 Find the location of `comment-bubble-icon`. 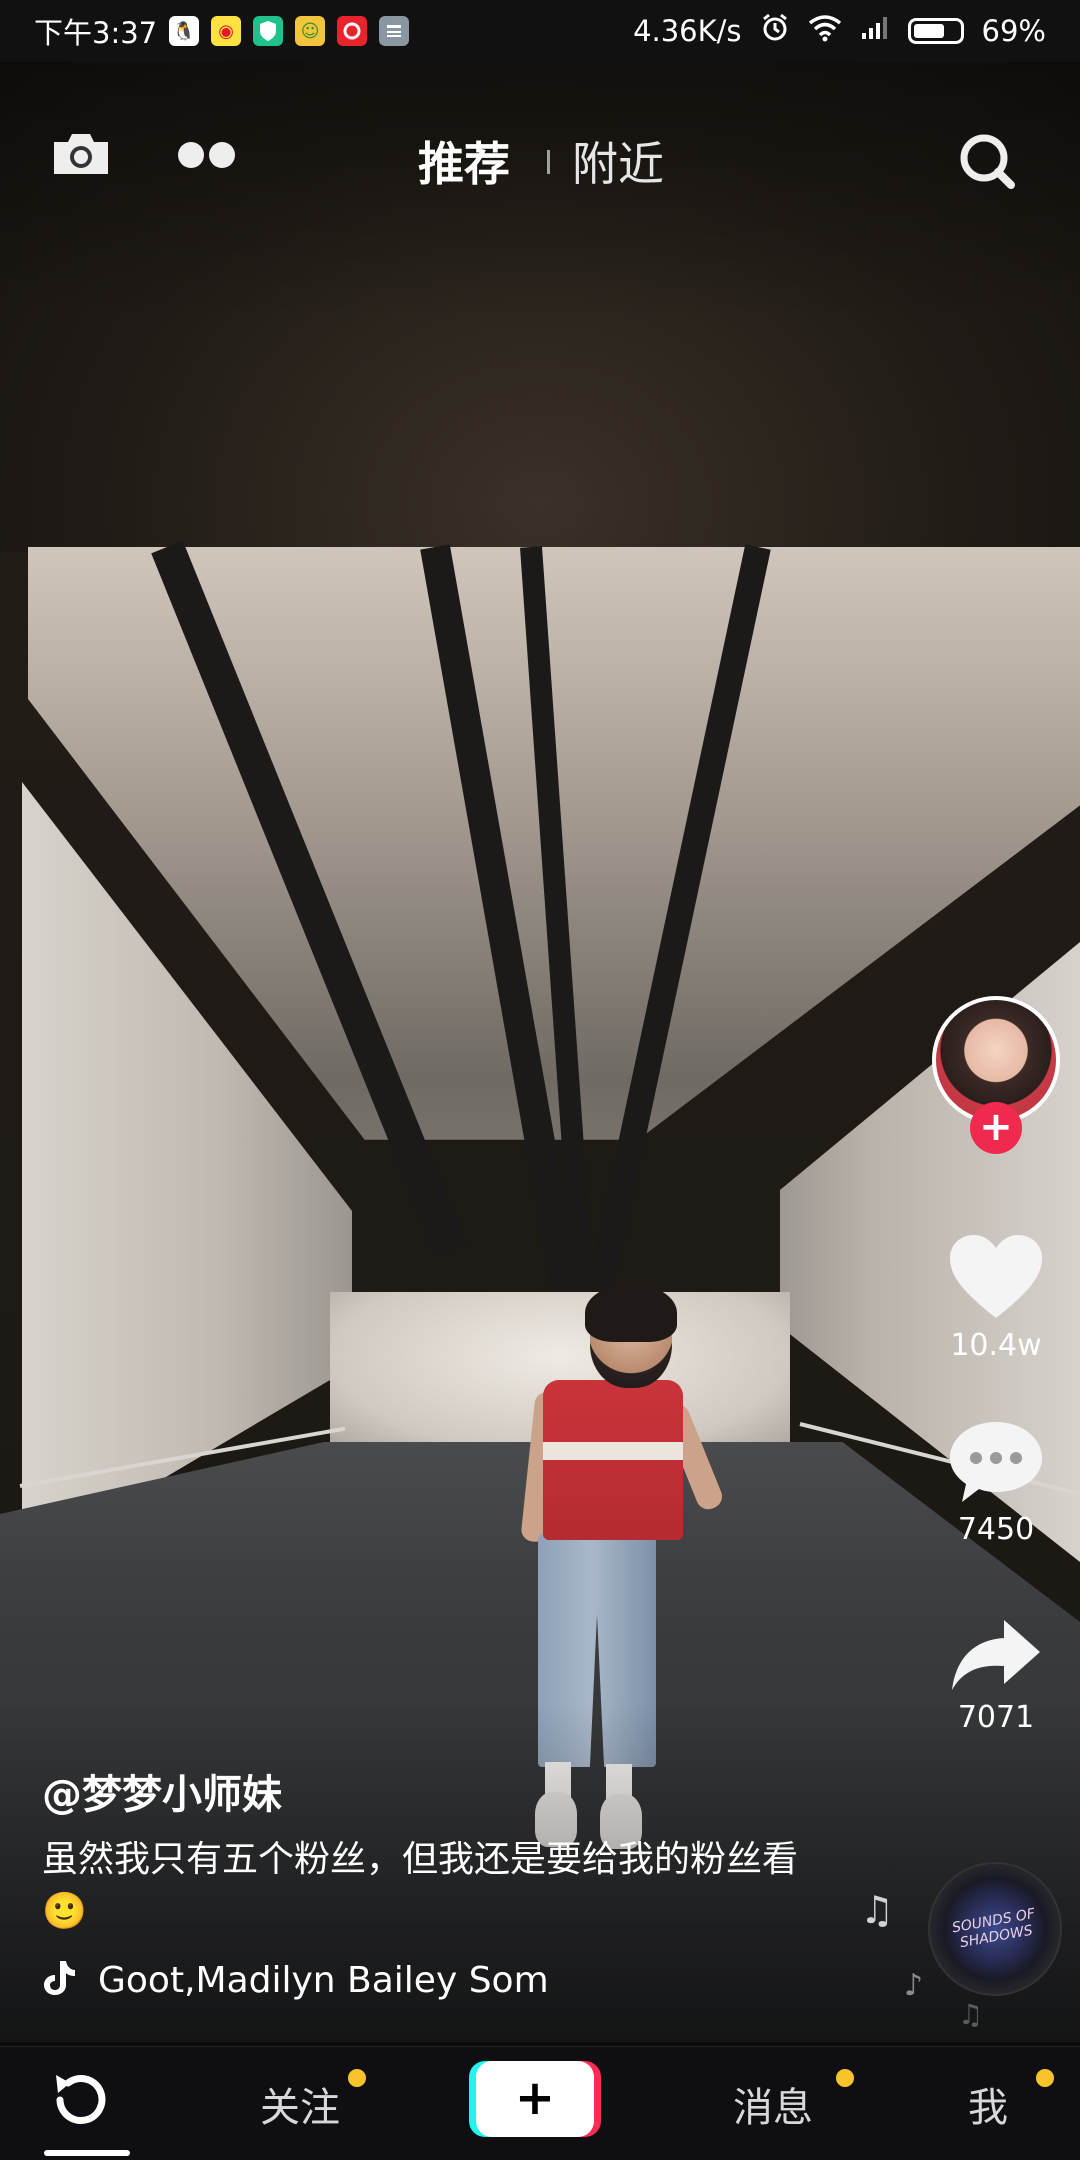

comment-bubble-icon is located at coordinates (996, 1466).